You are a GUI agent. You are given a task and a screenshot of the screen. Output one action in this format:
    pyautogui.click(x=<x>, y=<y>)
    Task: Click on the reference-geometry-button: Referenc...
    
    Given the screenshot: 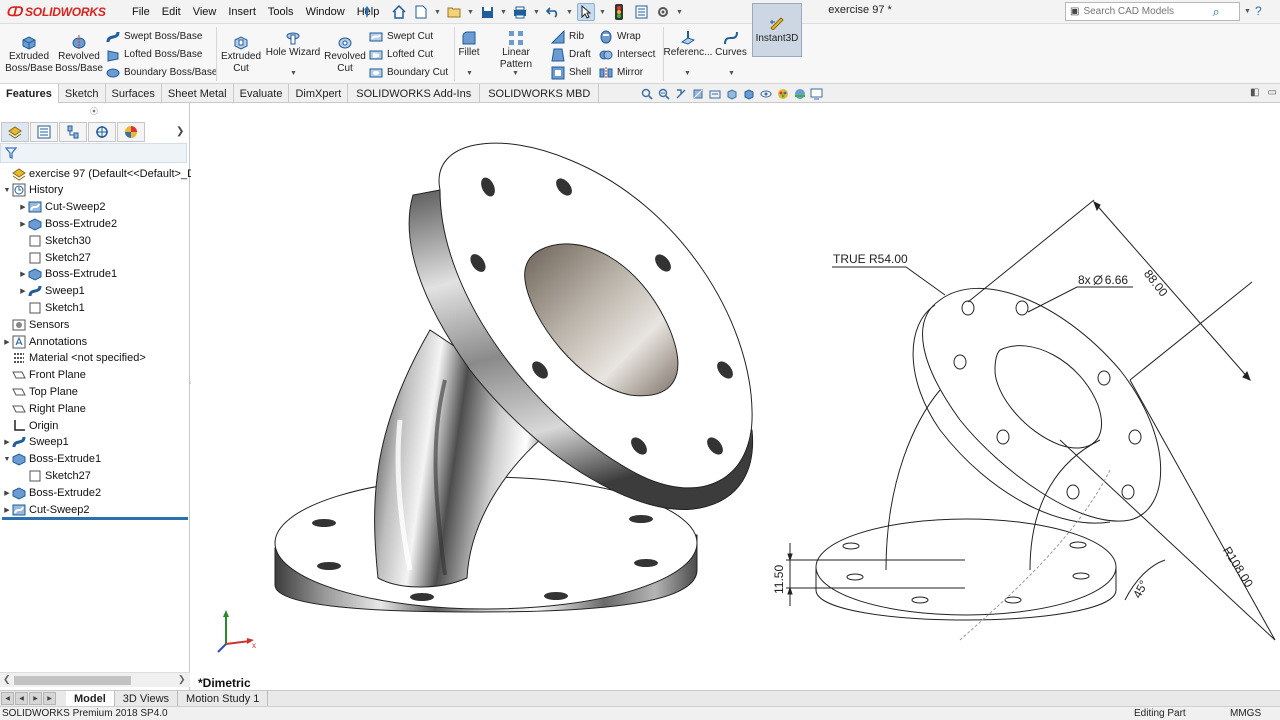 What is the action you would take?
    pyautogui.click(x=688, y=44)
    